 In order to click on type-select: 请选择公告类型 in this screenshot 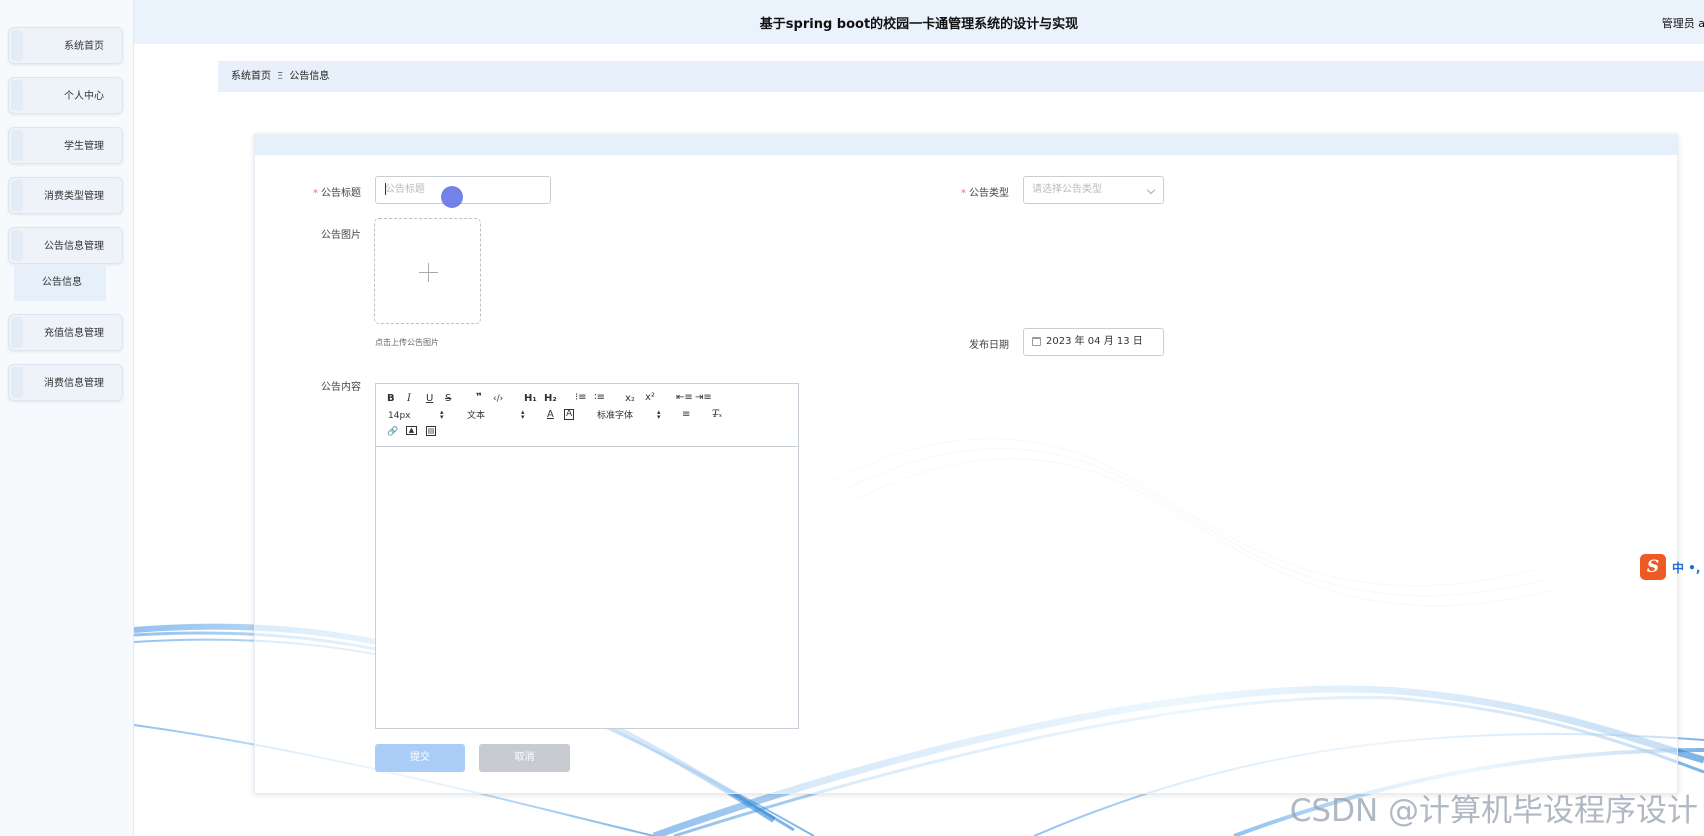, I will do `click(1093, 190)`.